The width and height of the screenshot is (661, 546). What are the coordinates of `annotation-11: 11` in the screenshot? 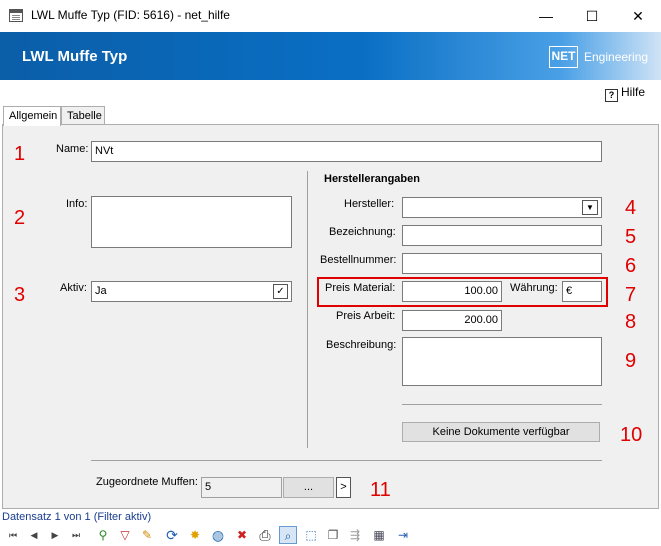 It's located at (380, 490).